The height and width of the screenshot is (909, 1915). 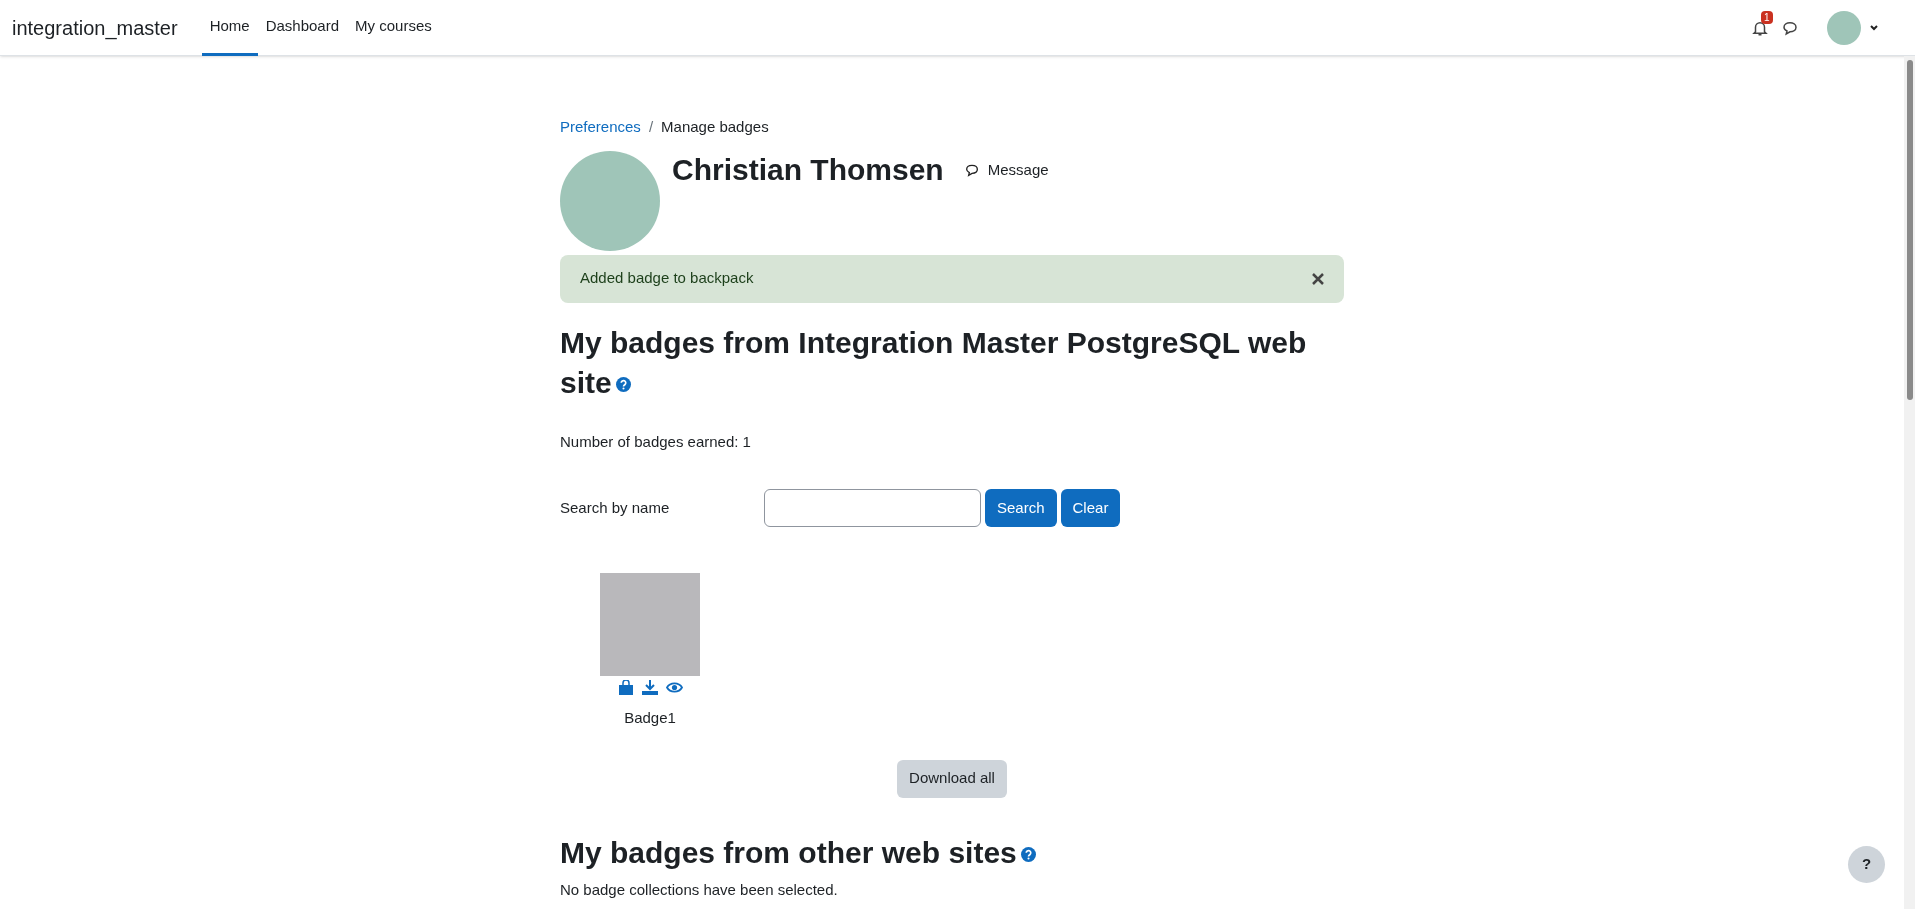 What do you see at coordinates (674, 687) in the screenshot?
I see `eye-icon` at bounding box center [674, 687].